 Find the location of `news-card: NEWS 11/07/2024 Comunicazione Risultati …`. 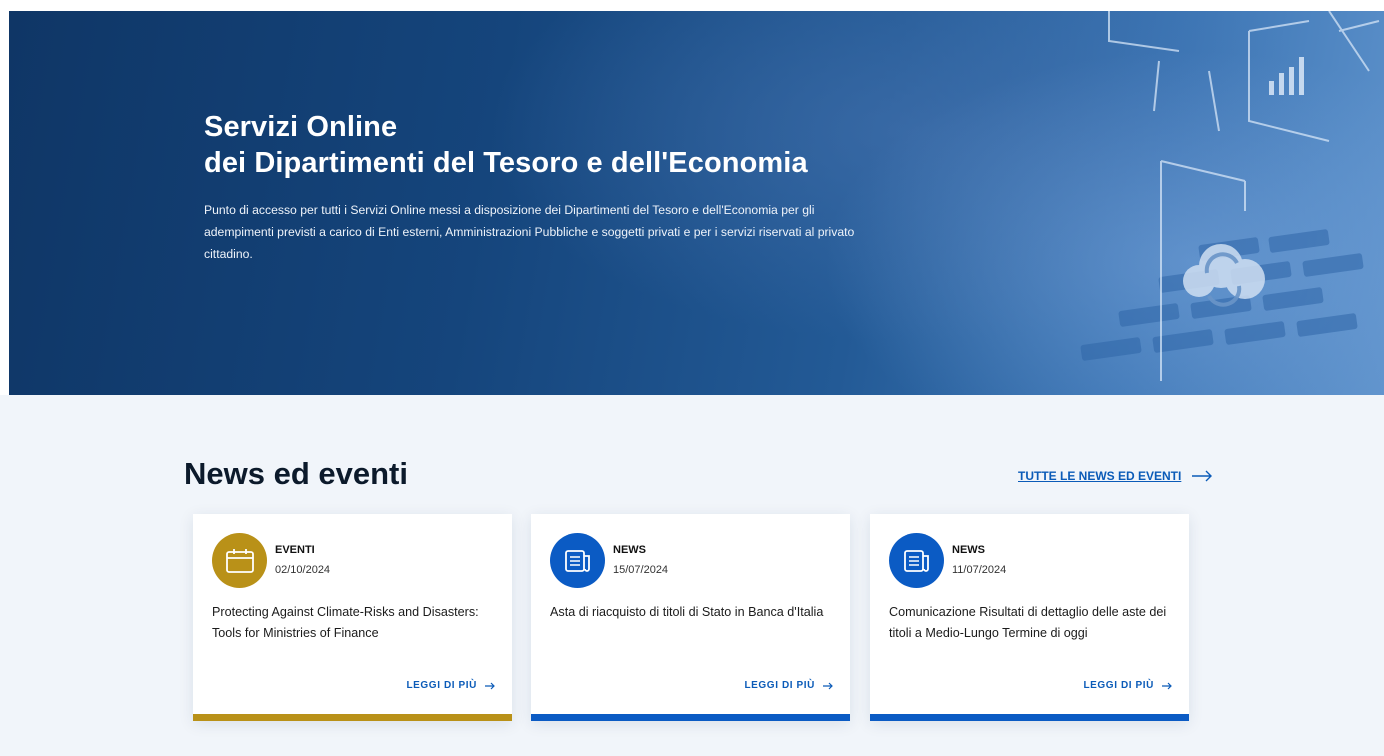

news-card: NEWS 11/07/2024 Comunicazione Risultati … is located at coordinates (1029, 617).